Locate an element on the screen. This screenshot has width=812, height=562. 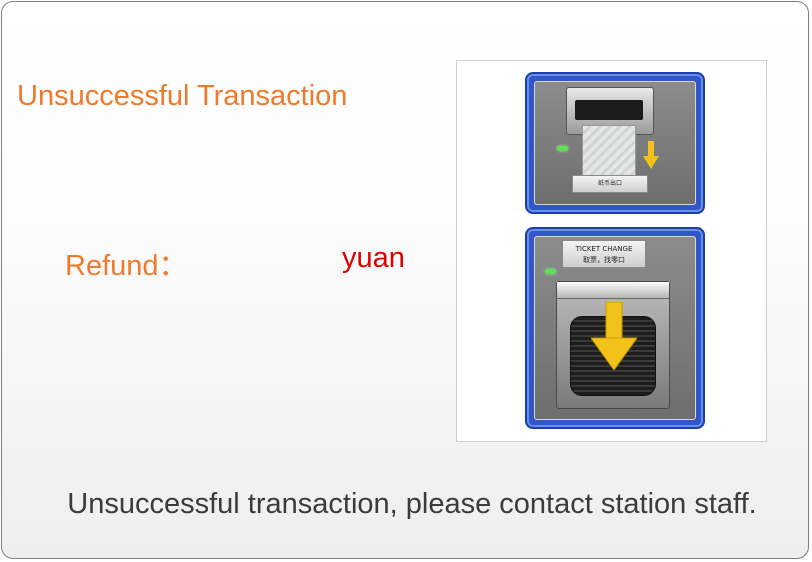
banknote-outlet-panel: 纸币出口 is located at coordinates (615, 143).